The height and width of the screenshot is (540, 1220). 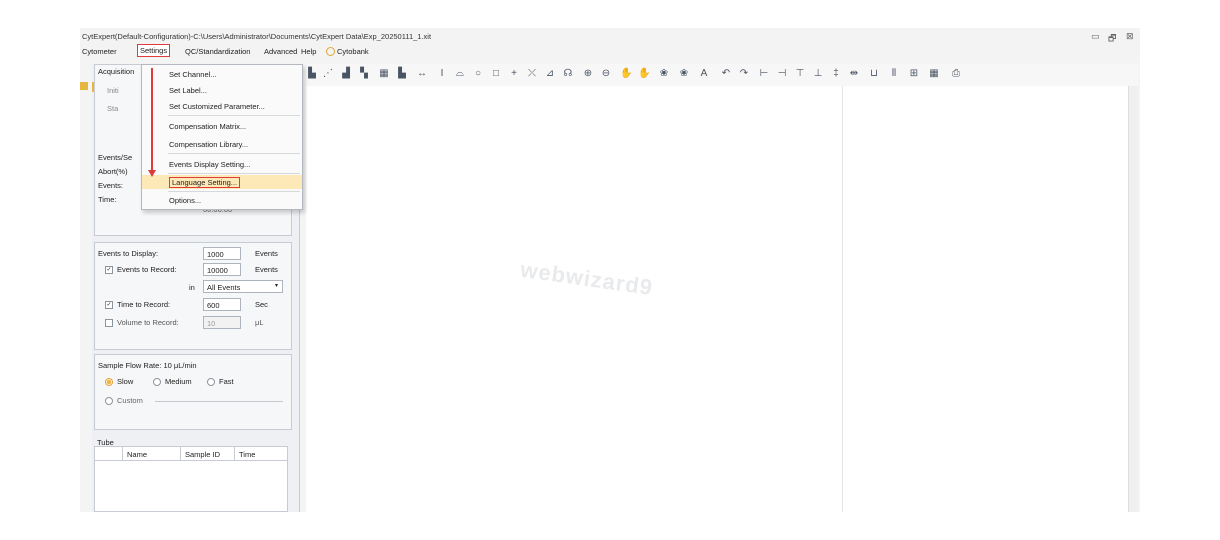 I want to click on align-right-icon: ⊣, so click(x=782, y=74).